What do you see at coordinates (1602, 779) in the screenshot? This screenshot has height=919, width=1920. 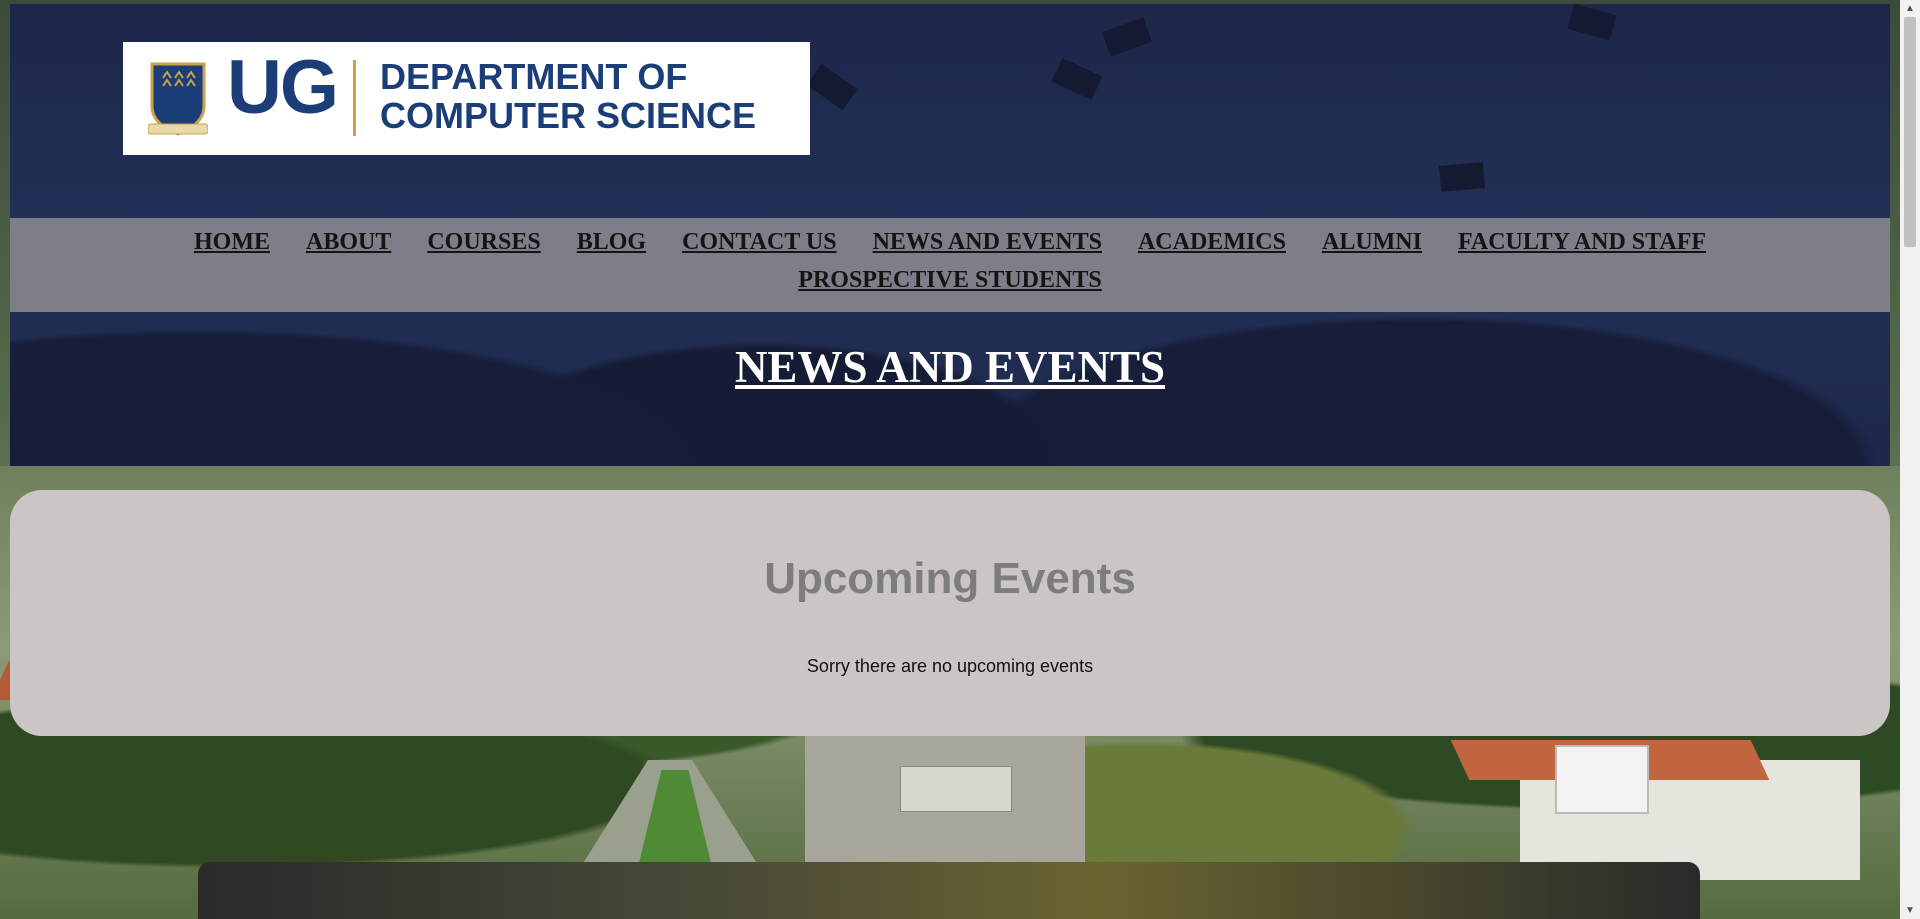 I see `background-signboard` at bounding box center [1602, 779].